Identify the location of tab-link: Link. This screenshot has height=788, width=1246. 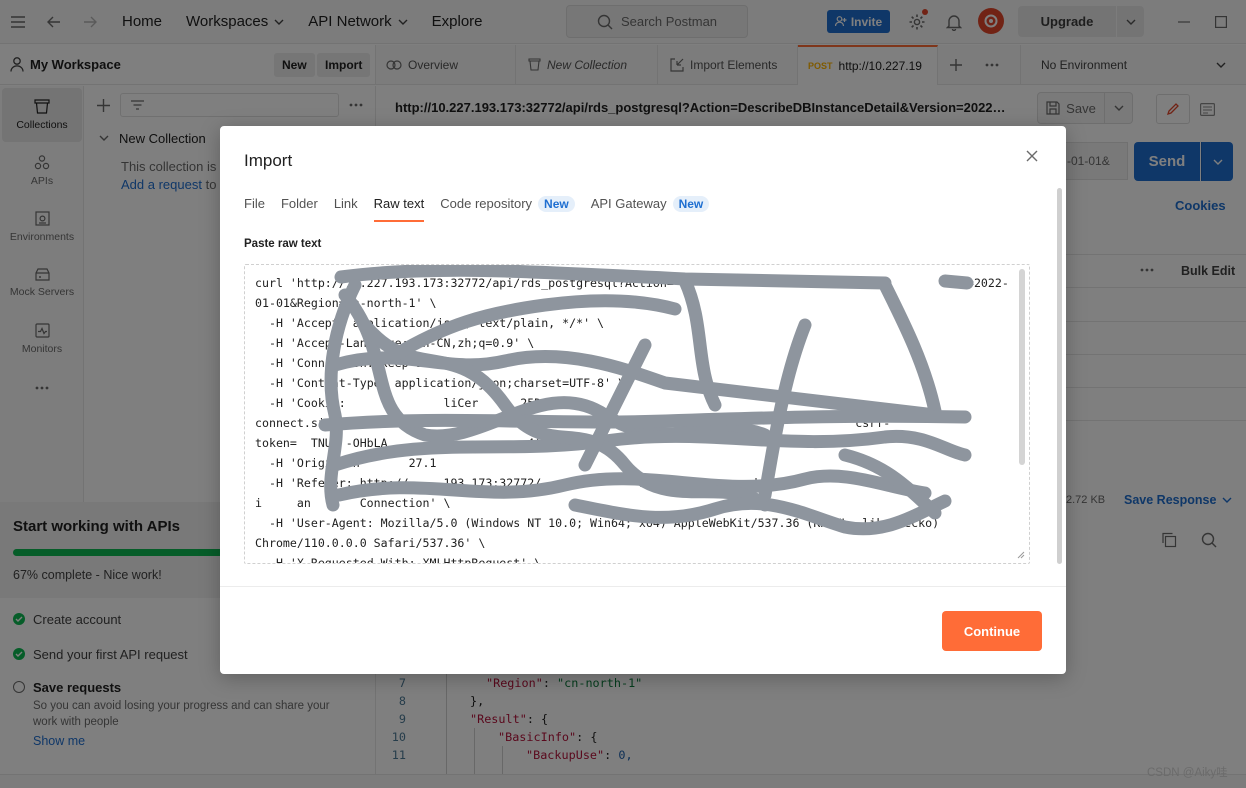
(346, 209).